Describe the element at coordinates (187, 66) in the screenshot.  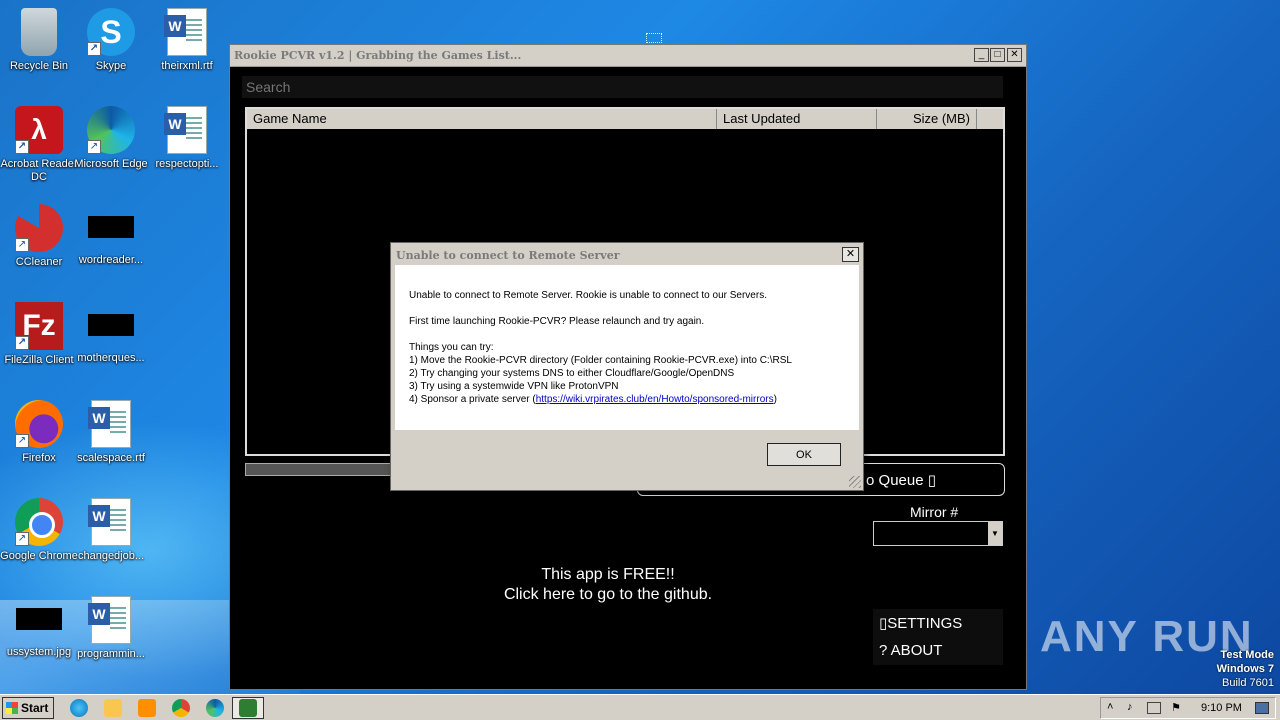
I see `desktop-icon-label: theirxml.rtf` at that location.